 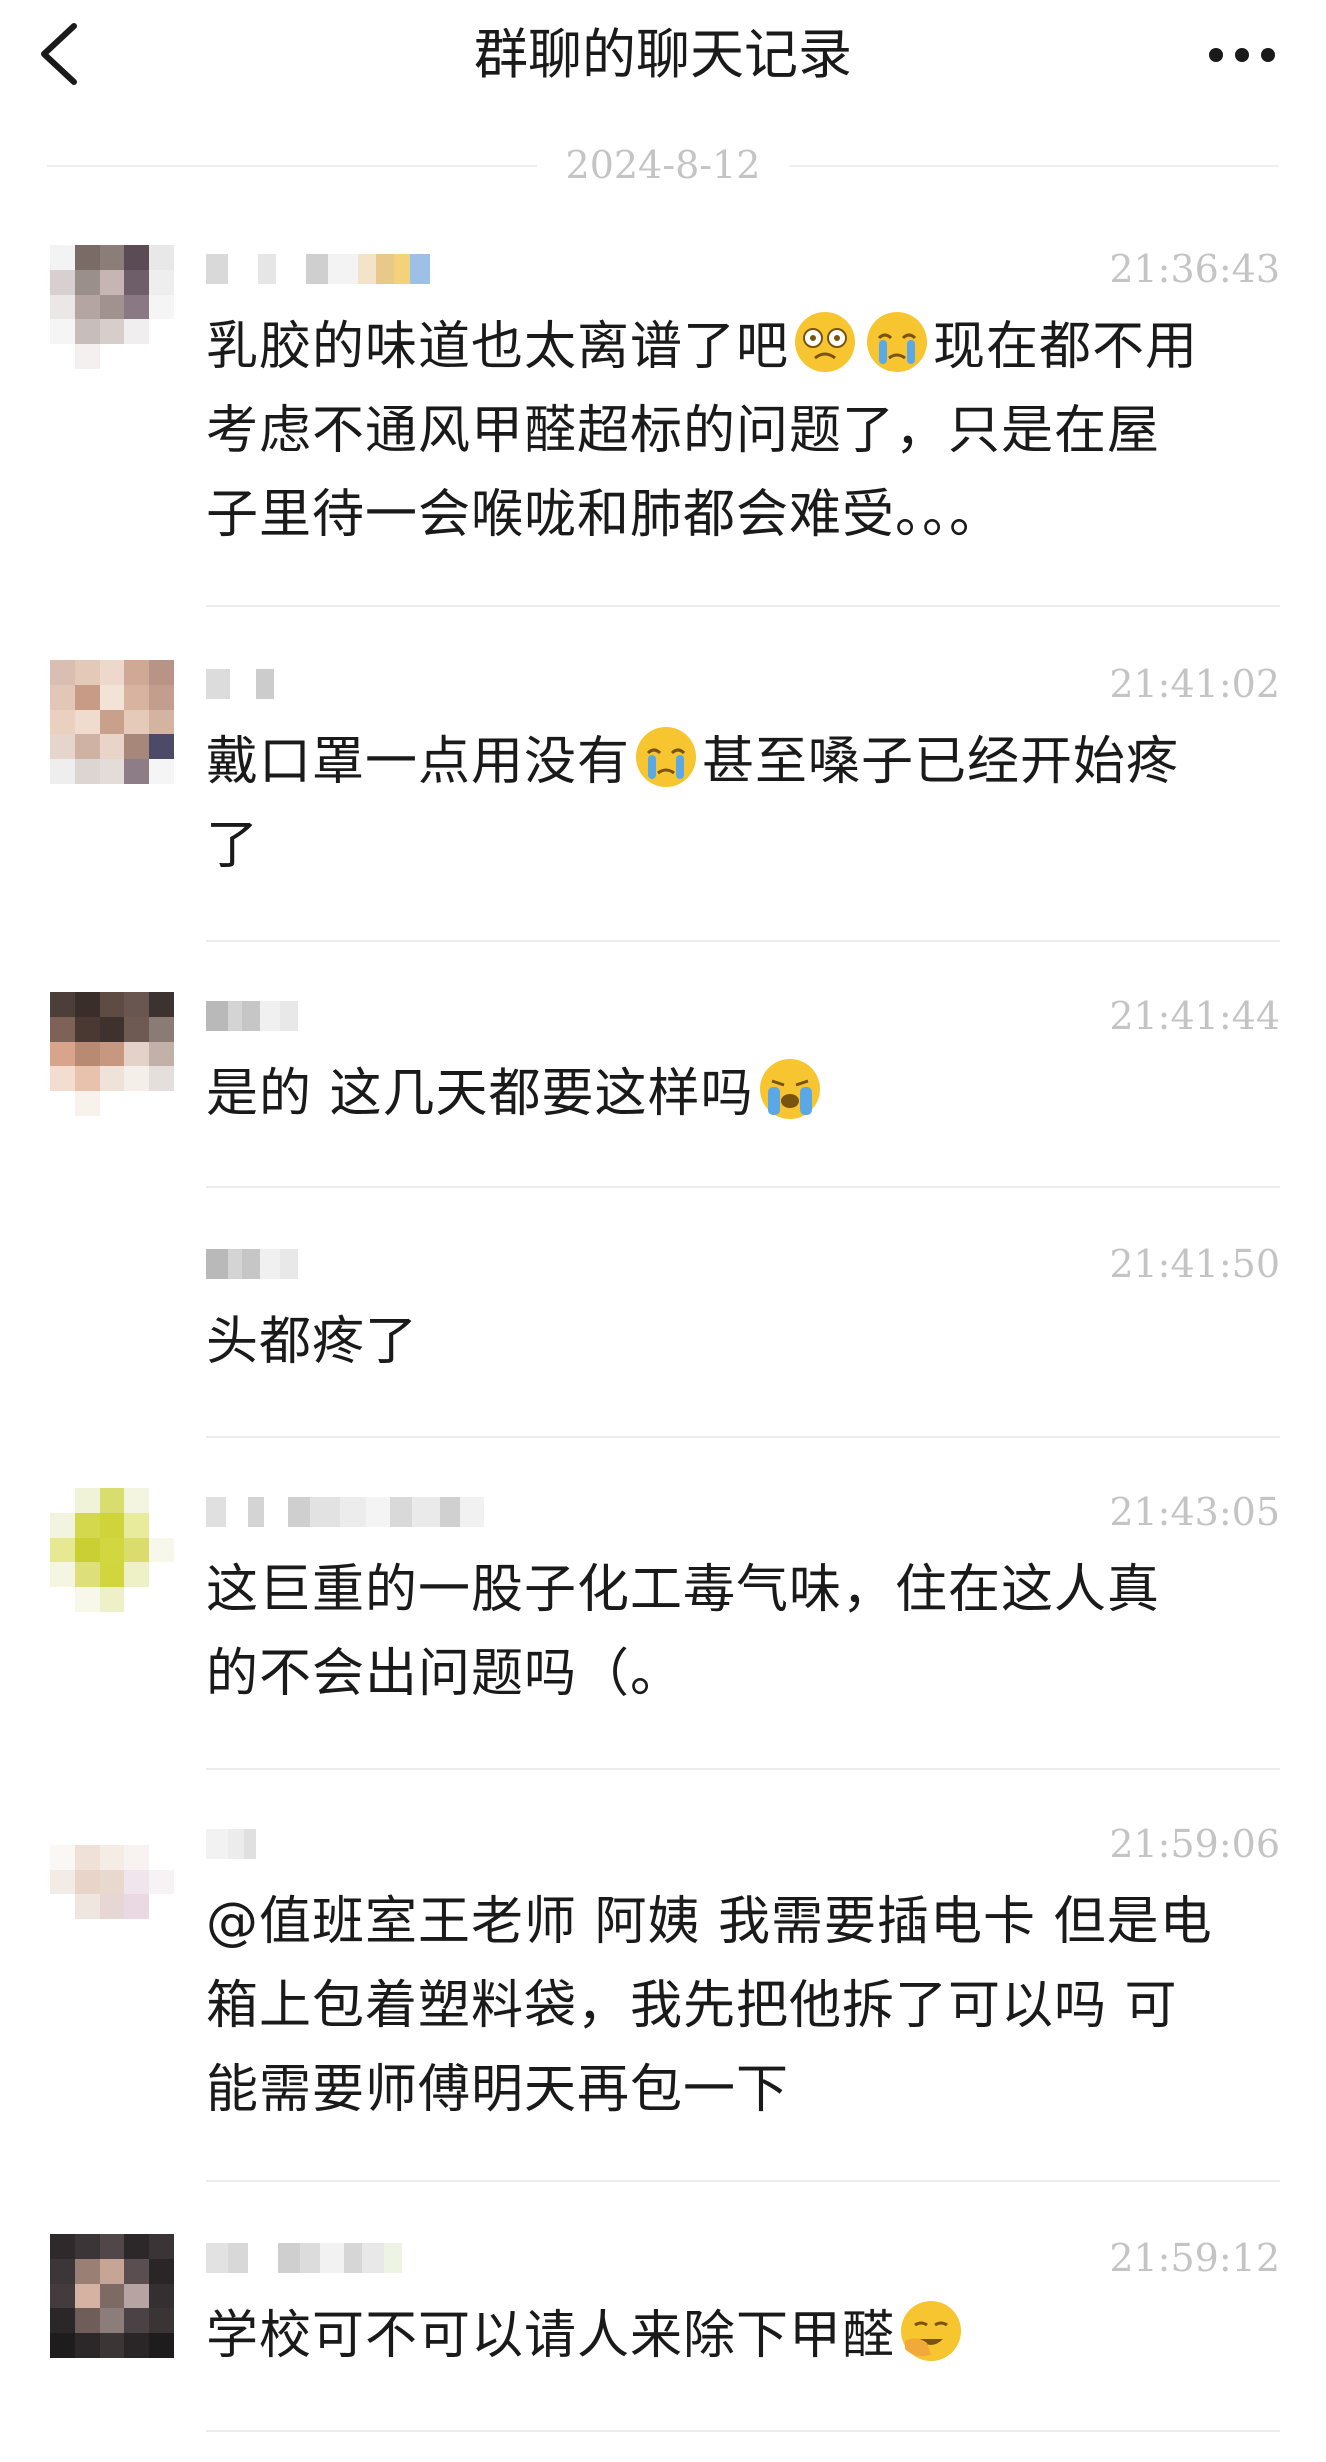 What do you see at coordinates (692, 2006) in the screenshot?
I see `message-line: 箱上包着塑料袋，我先把他拆了可以吗 可` at bounding box center [692, 2006].